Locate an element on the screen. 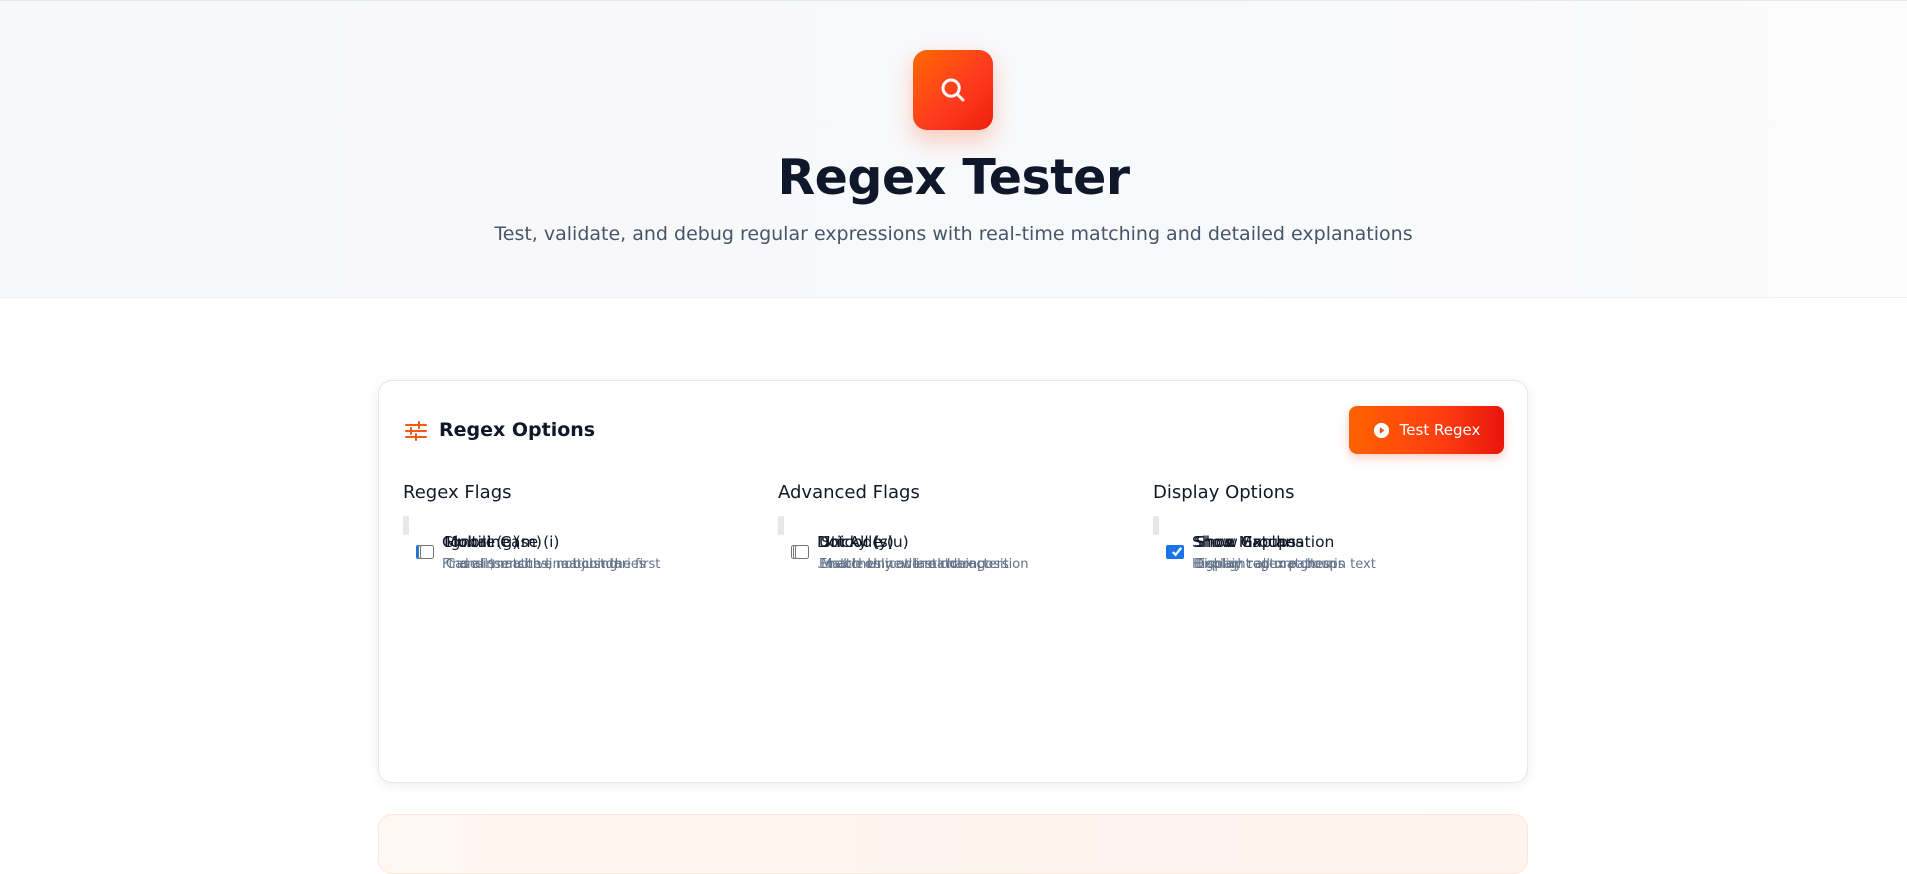 This screenshot has height=874, width=1907. advanced-flags-heading: Advanced Flags is located at coordinates (849, 492).